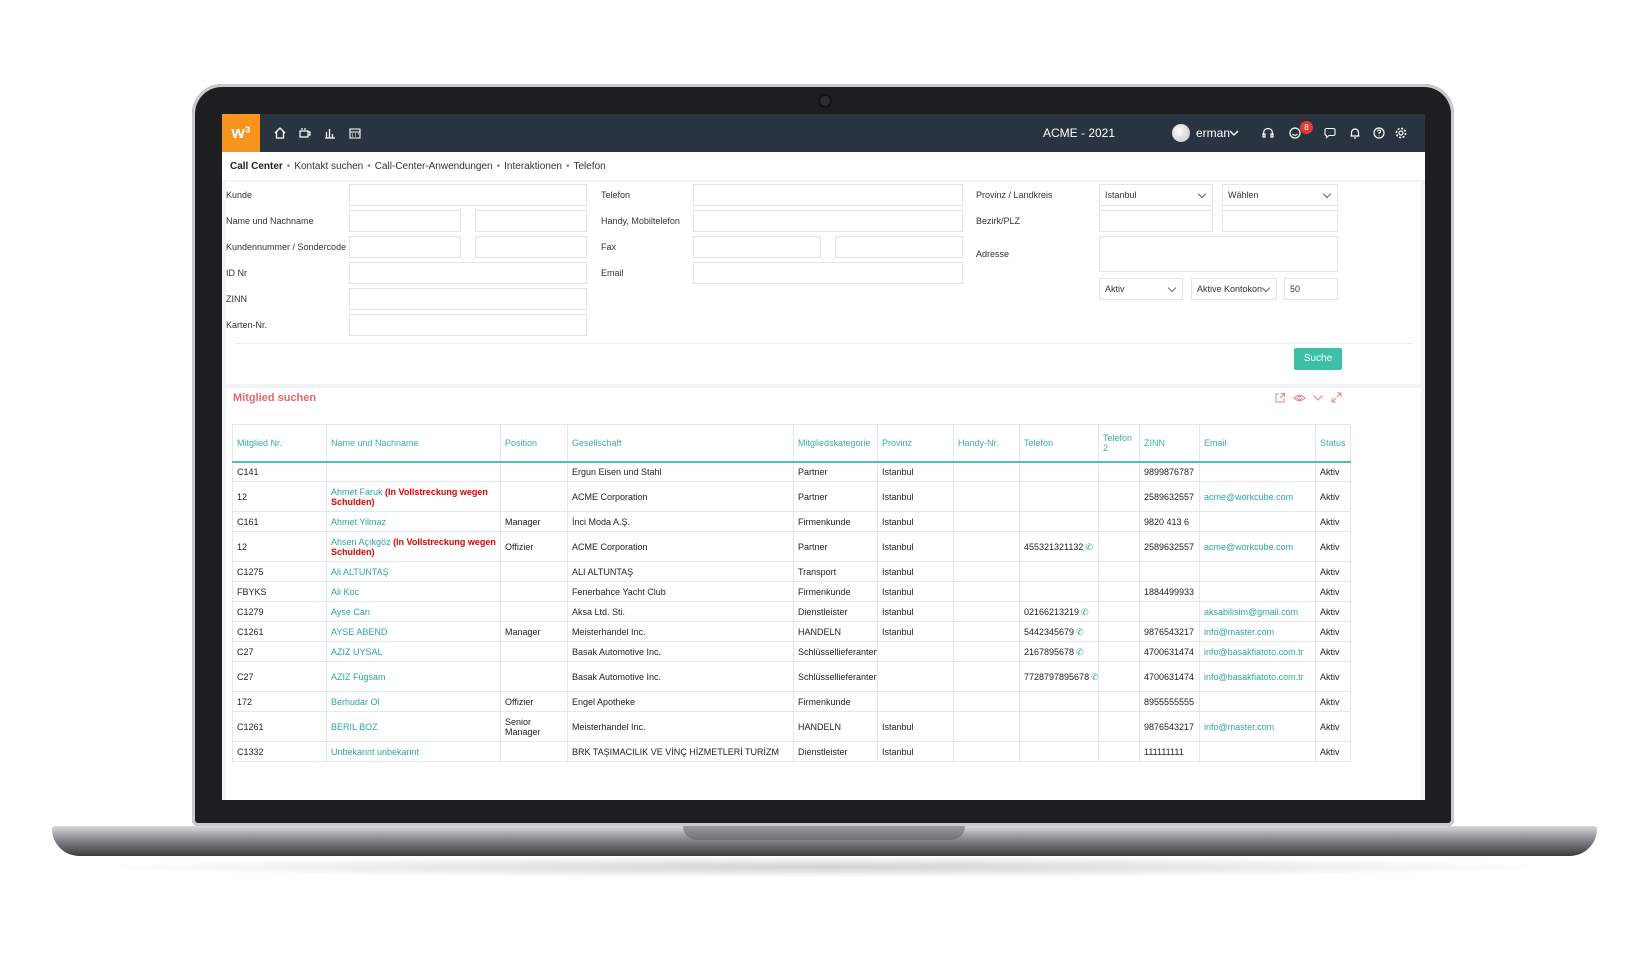 The height and width of the screenshot is (953, 1649). I want to click on member-name-link: Unbekannt unbekannt, so click(375, 752).